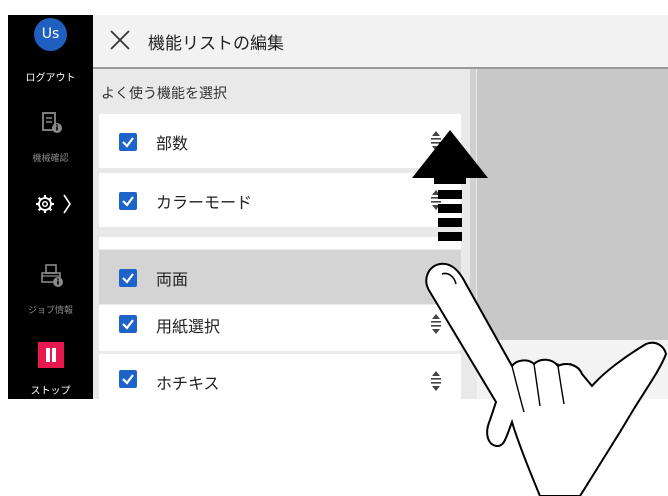 The image size is (668, 496). What do you see at coordinates (280, 141) in the screenshot?
I see `list-item-copies: 部数` at bounding box center [280, 141].